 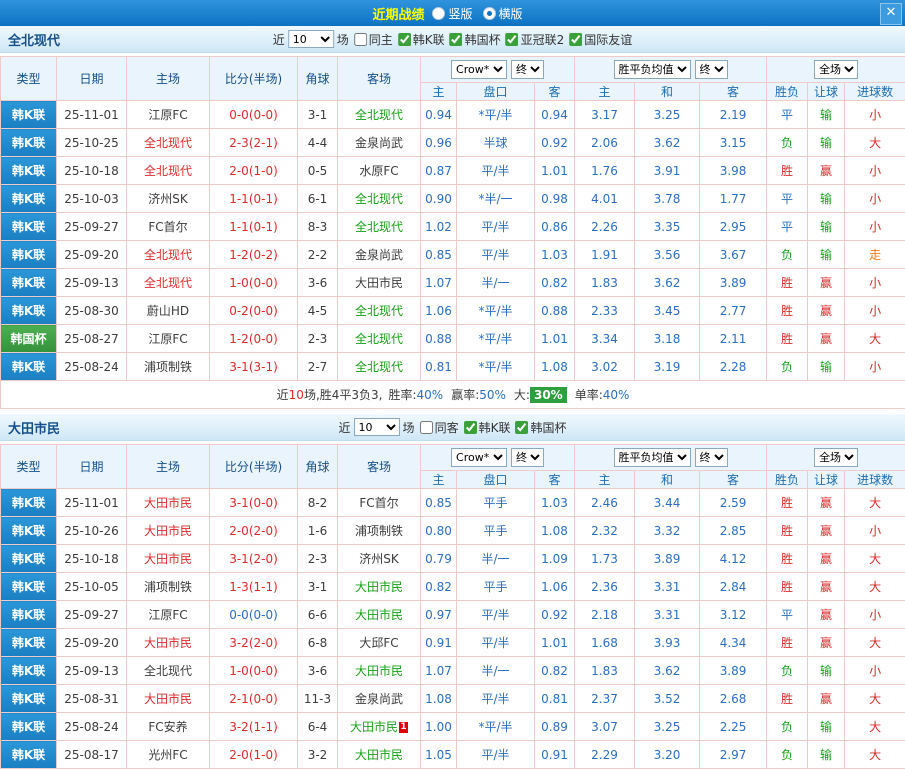 What do you see at coordinates (373, 39) in the screenshot?
I see `filter-option-0: 同主` at bounding box center [373, 39].